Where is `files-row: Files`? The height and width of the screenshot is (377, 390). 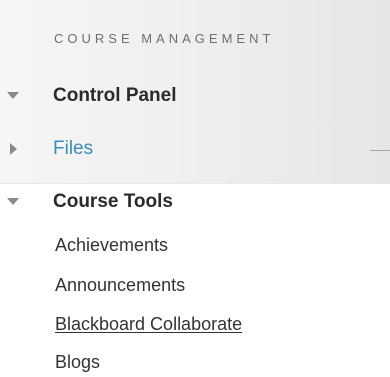 files-row: Files is located at coordinates (195, 149).